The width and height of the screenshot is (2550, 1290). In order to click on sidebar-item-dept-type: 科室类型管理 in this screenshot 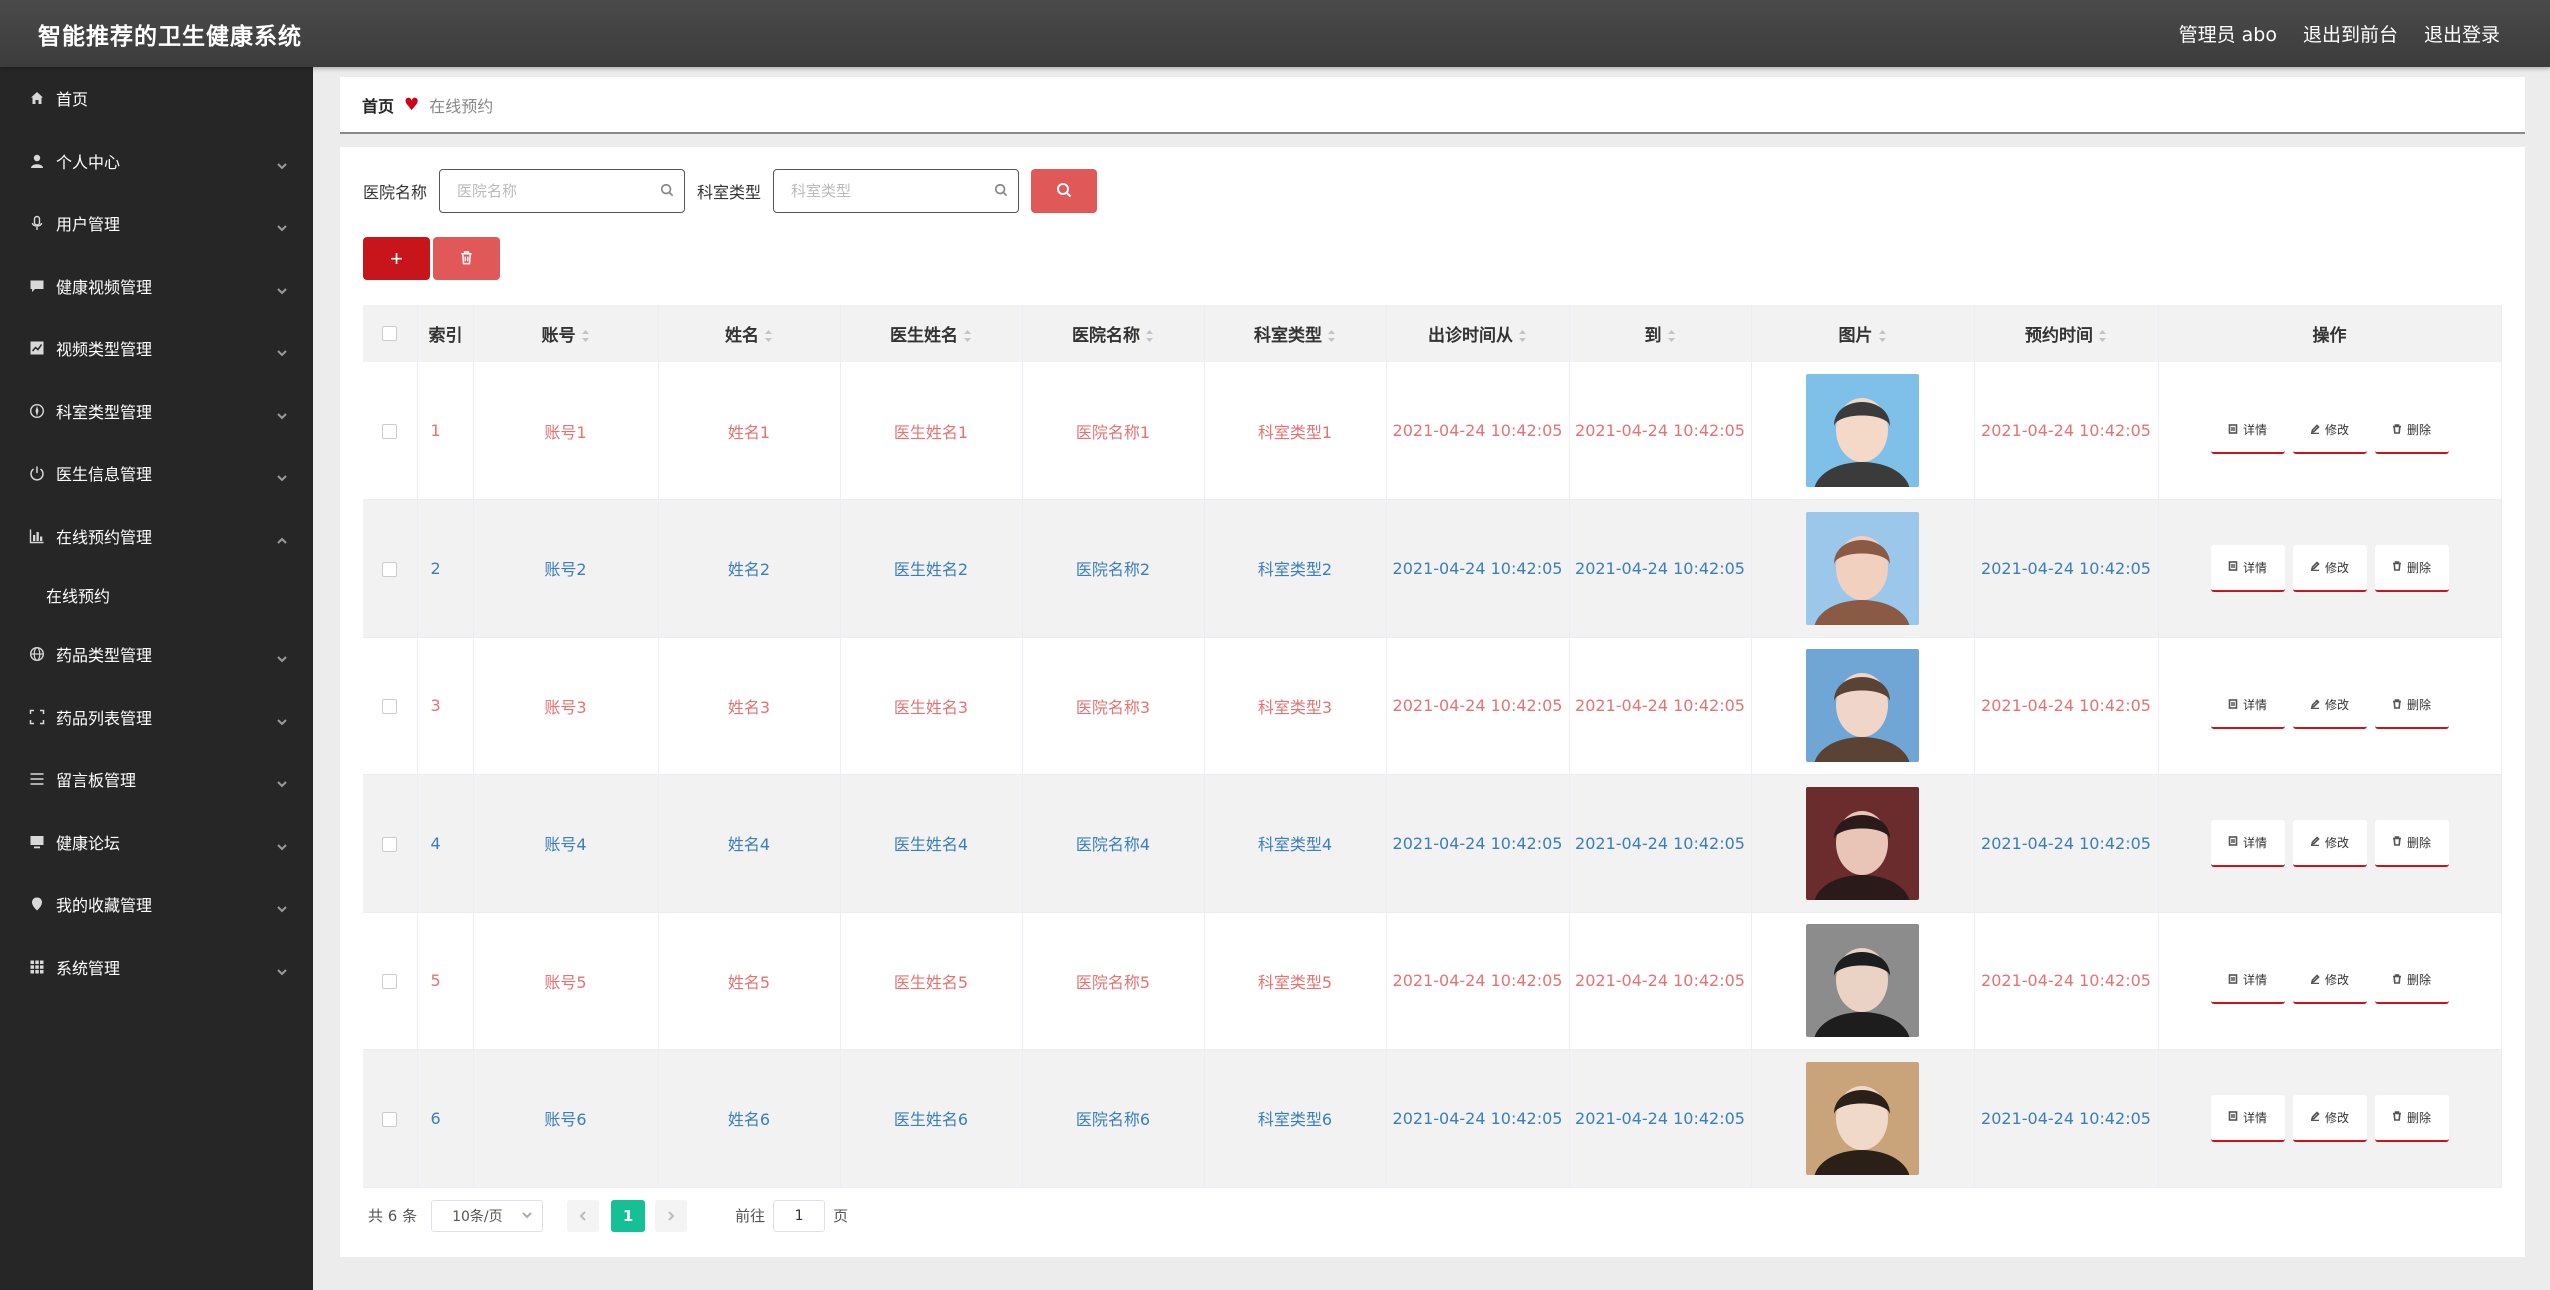, I will do `click(156, 411)`.